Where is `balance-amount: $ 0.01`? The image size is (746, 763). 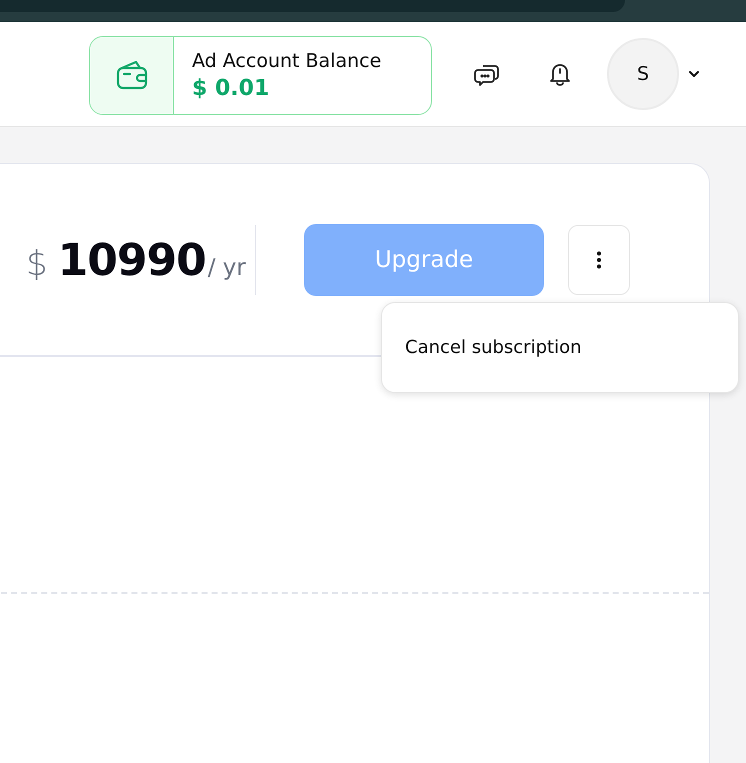
balance-amount: $ 0.01 is located at coordinates (231, 88).